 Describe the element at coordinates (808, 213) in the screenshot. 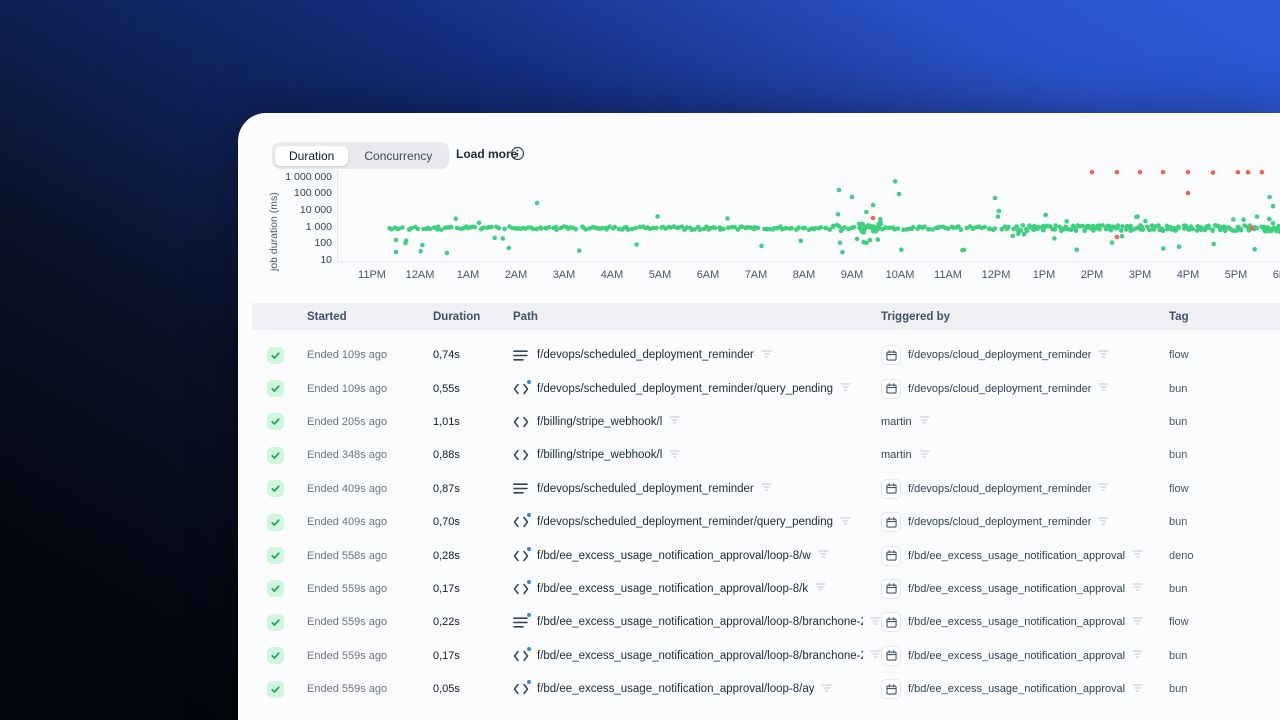

I see `duration-scatter-chart` at that location.